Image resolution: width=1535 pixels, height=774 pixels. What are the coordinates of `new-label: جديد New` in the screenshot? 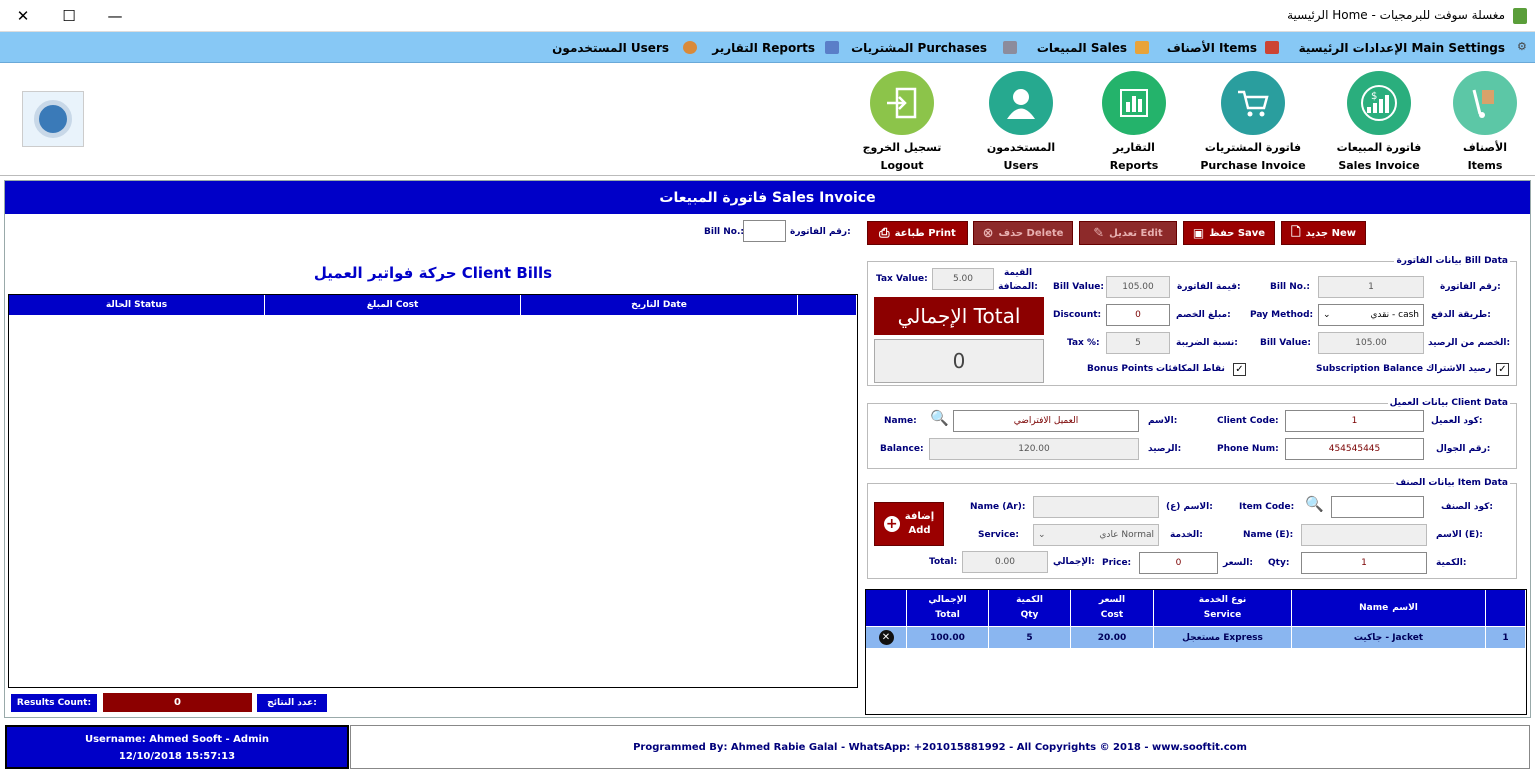 It's located at (1331, 233).